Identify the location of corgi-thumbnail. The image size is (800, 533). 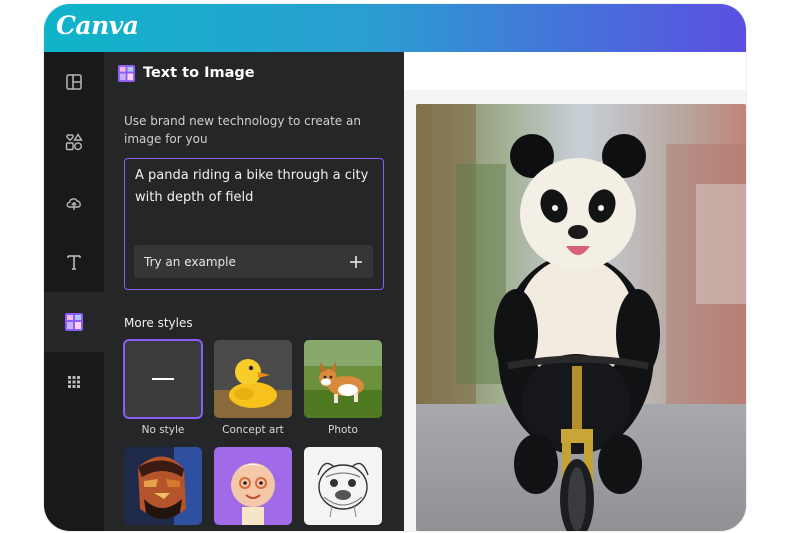
(343, 379).